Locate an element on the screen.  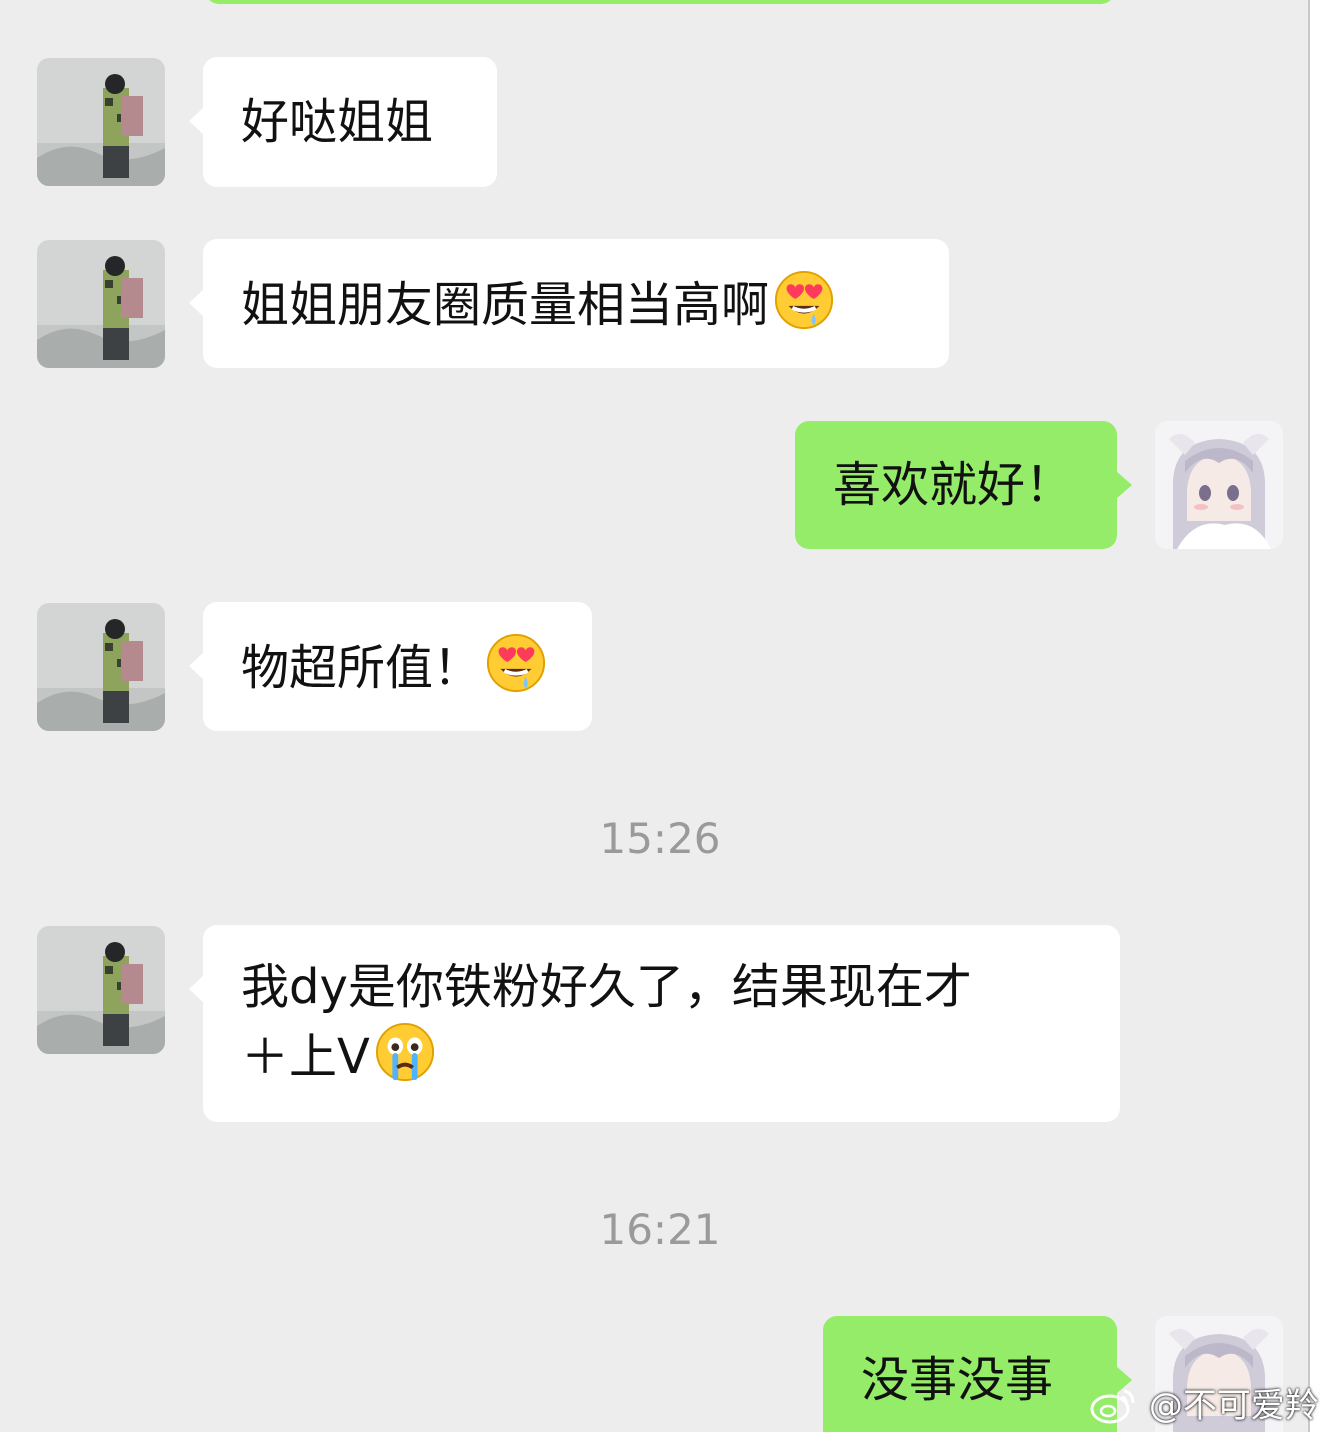
outgoing-message-bubble: 没事没事 is located at coordinates (977, 1374).